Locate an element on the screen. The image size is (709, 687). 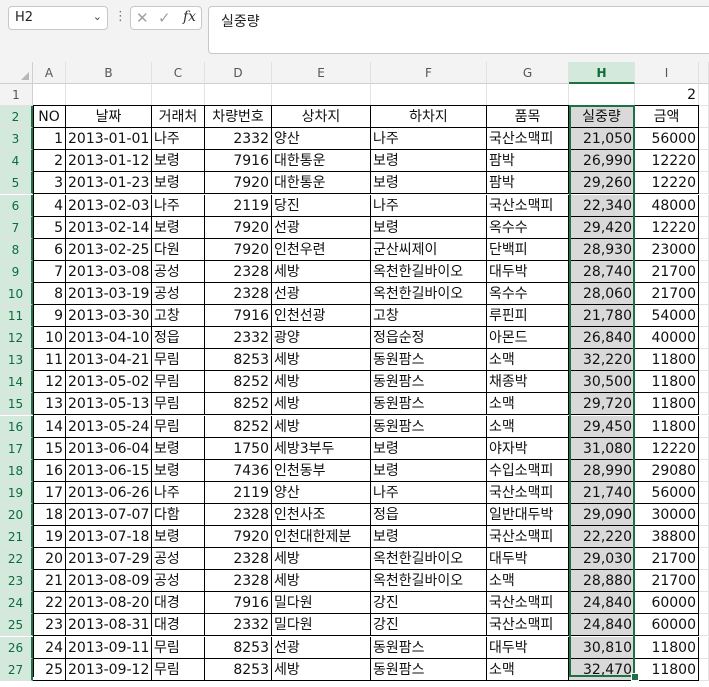
table-cell: 24,840 is located at coordinates (602, 603).